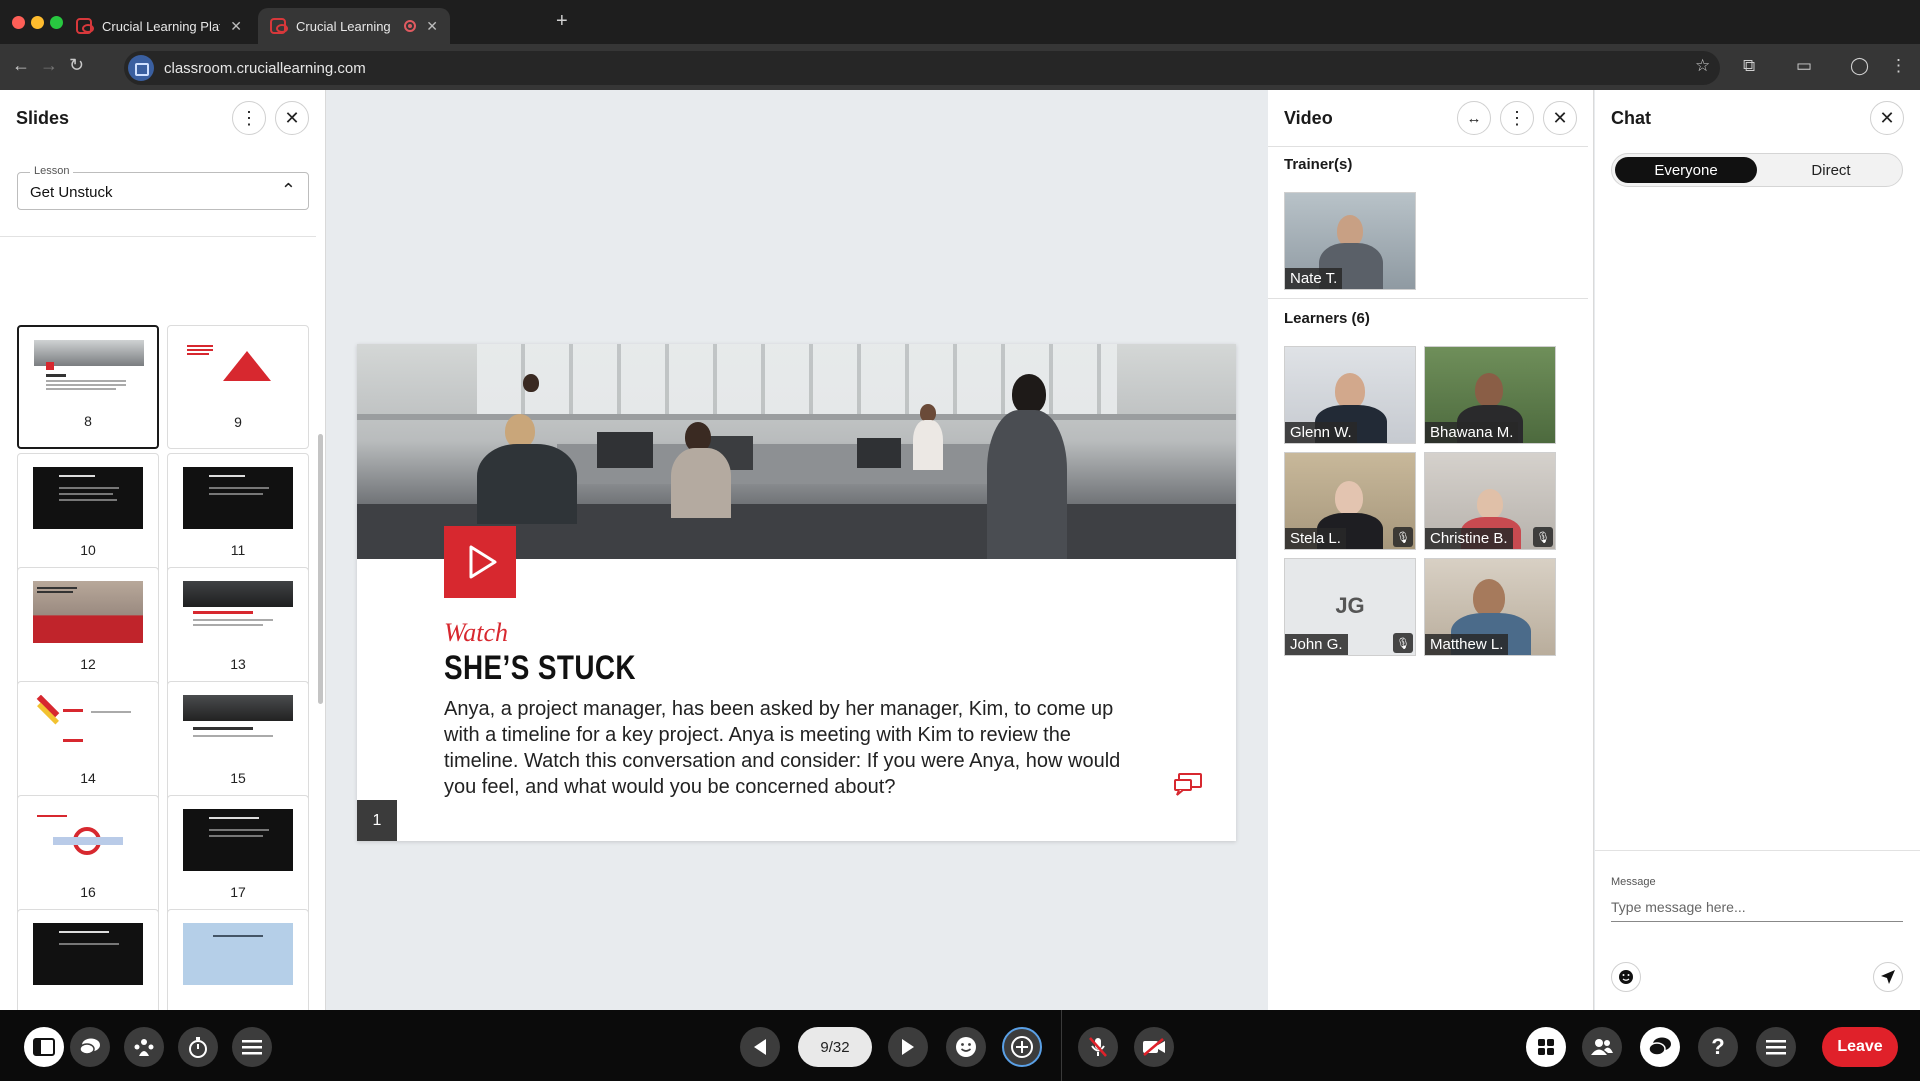 This screenshot has width=1920, height=1081. Describe the element at coordinates (1517, 118) in the screenshot. I see `video-more-options-button: ⋮` at that location.